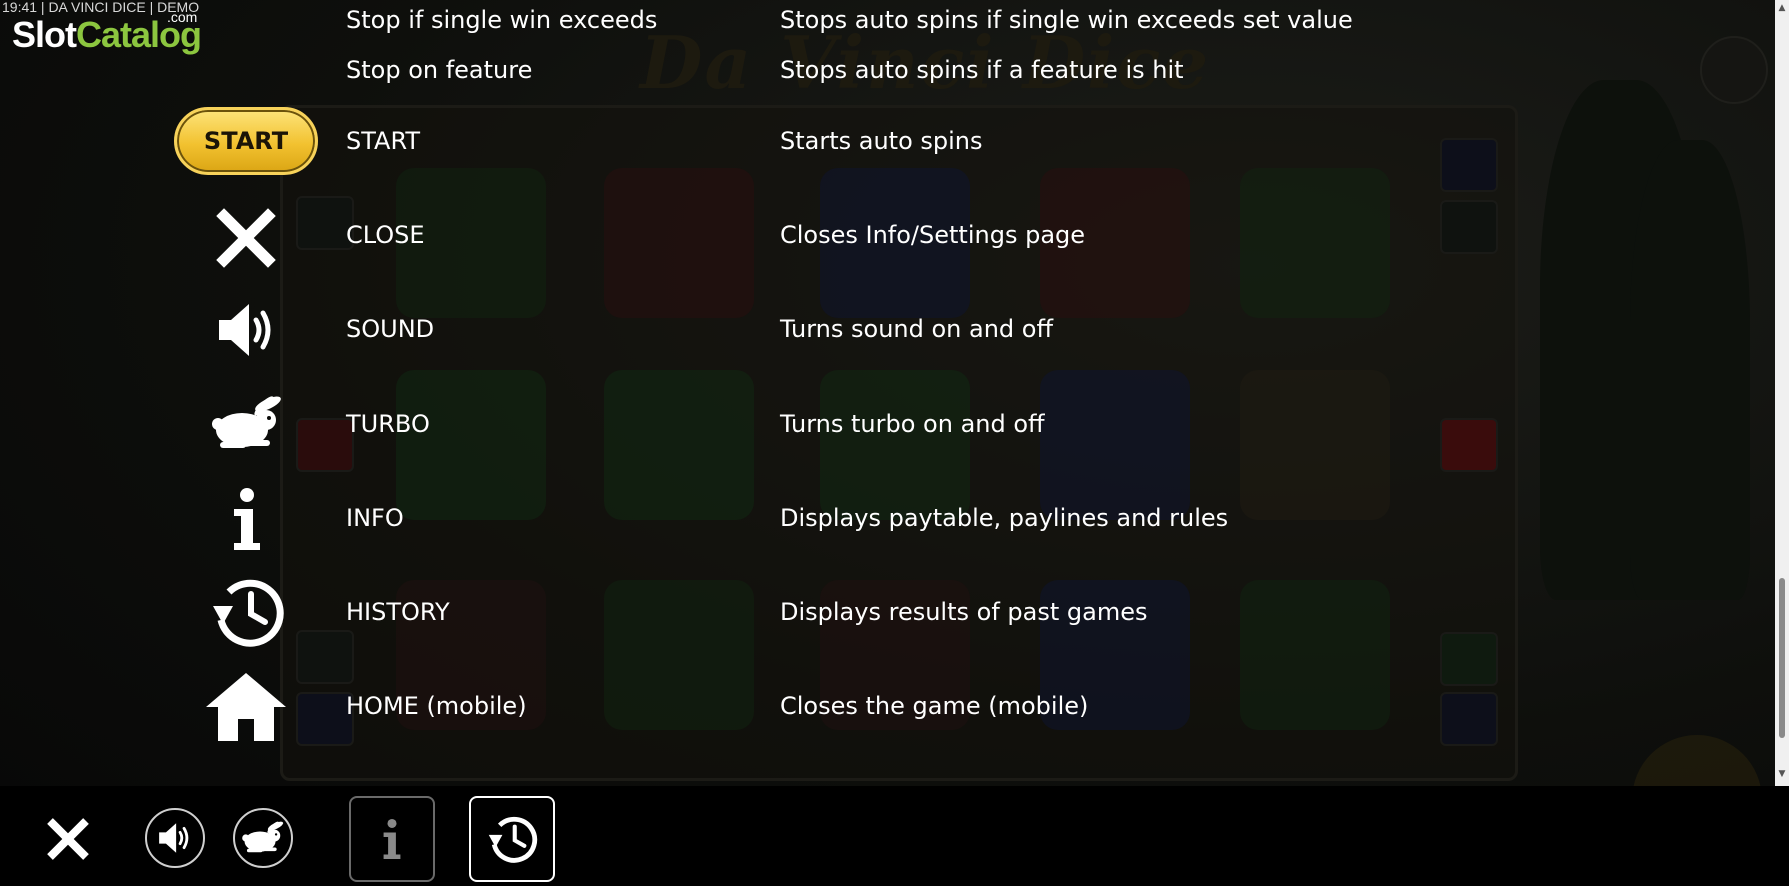 The height and width of the screenshot is (886, 1789). Describe the element at coordinates (1782, 774) in the screenshot. I see `scroll-down-icon: ▼` at that location.